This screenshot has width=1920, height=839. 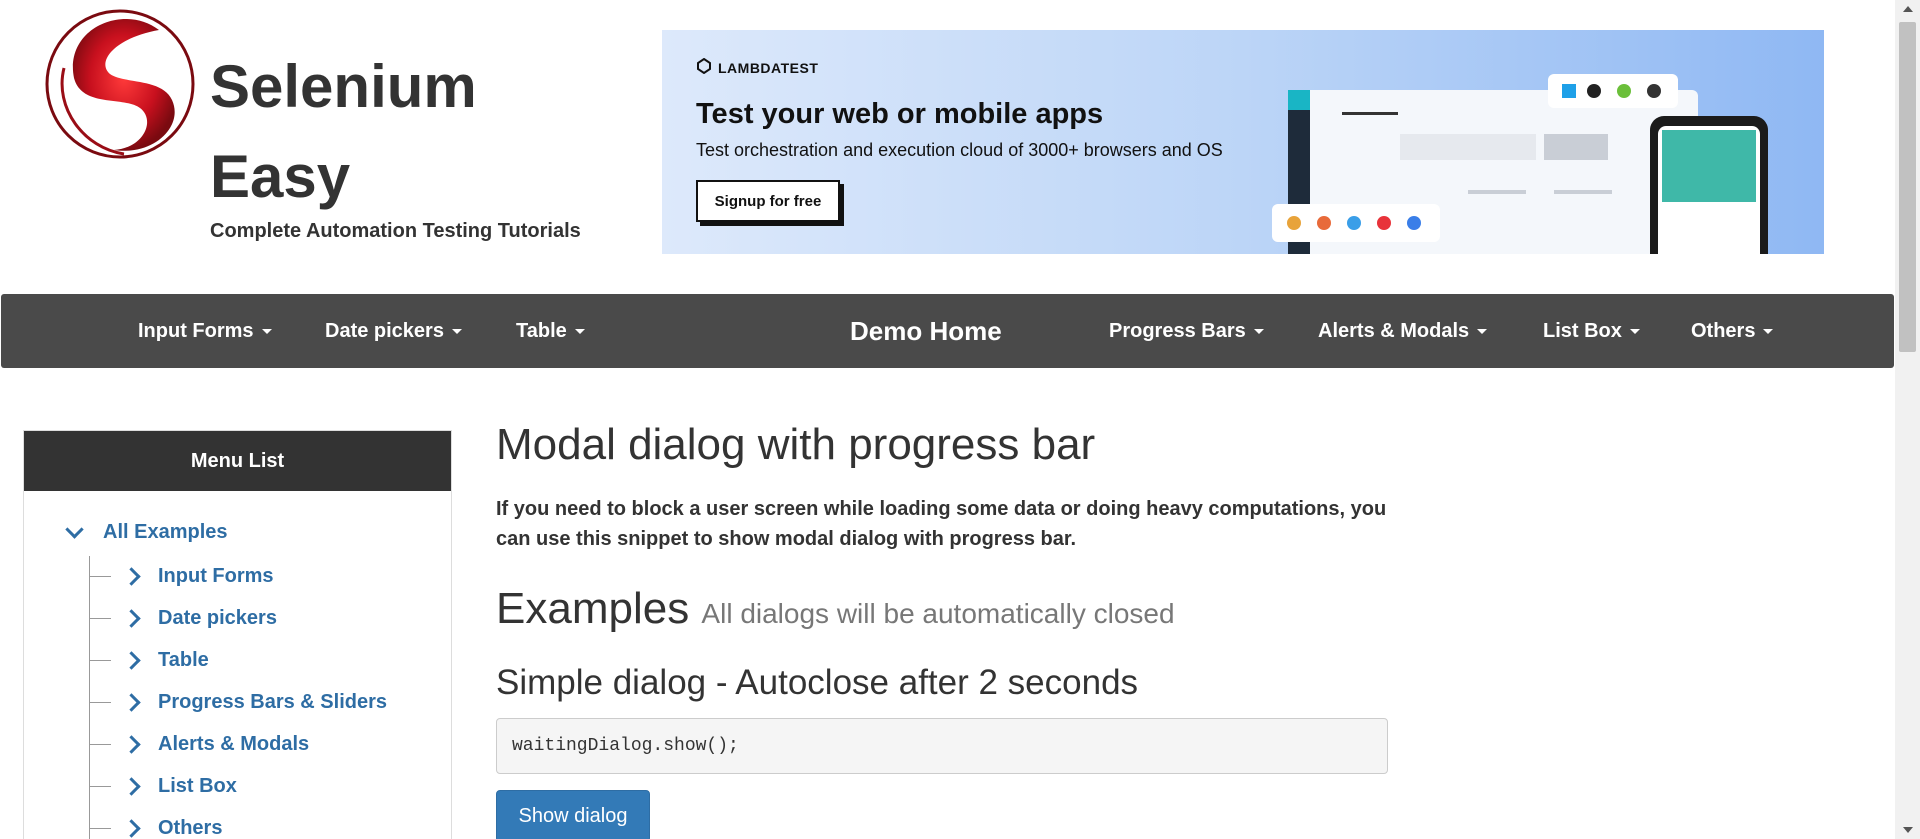 What do you see at coordinates (573, 814) in the screenshot?
I see `show-dialog-button: Show dialog` at bounding box center [573, 814].